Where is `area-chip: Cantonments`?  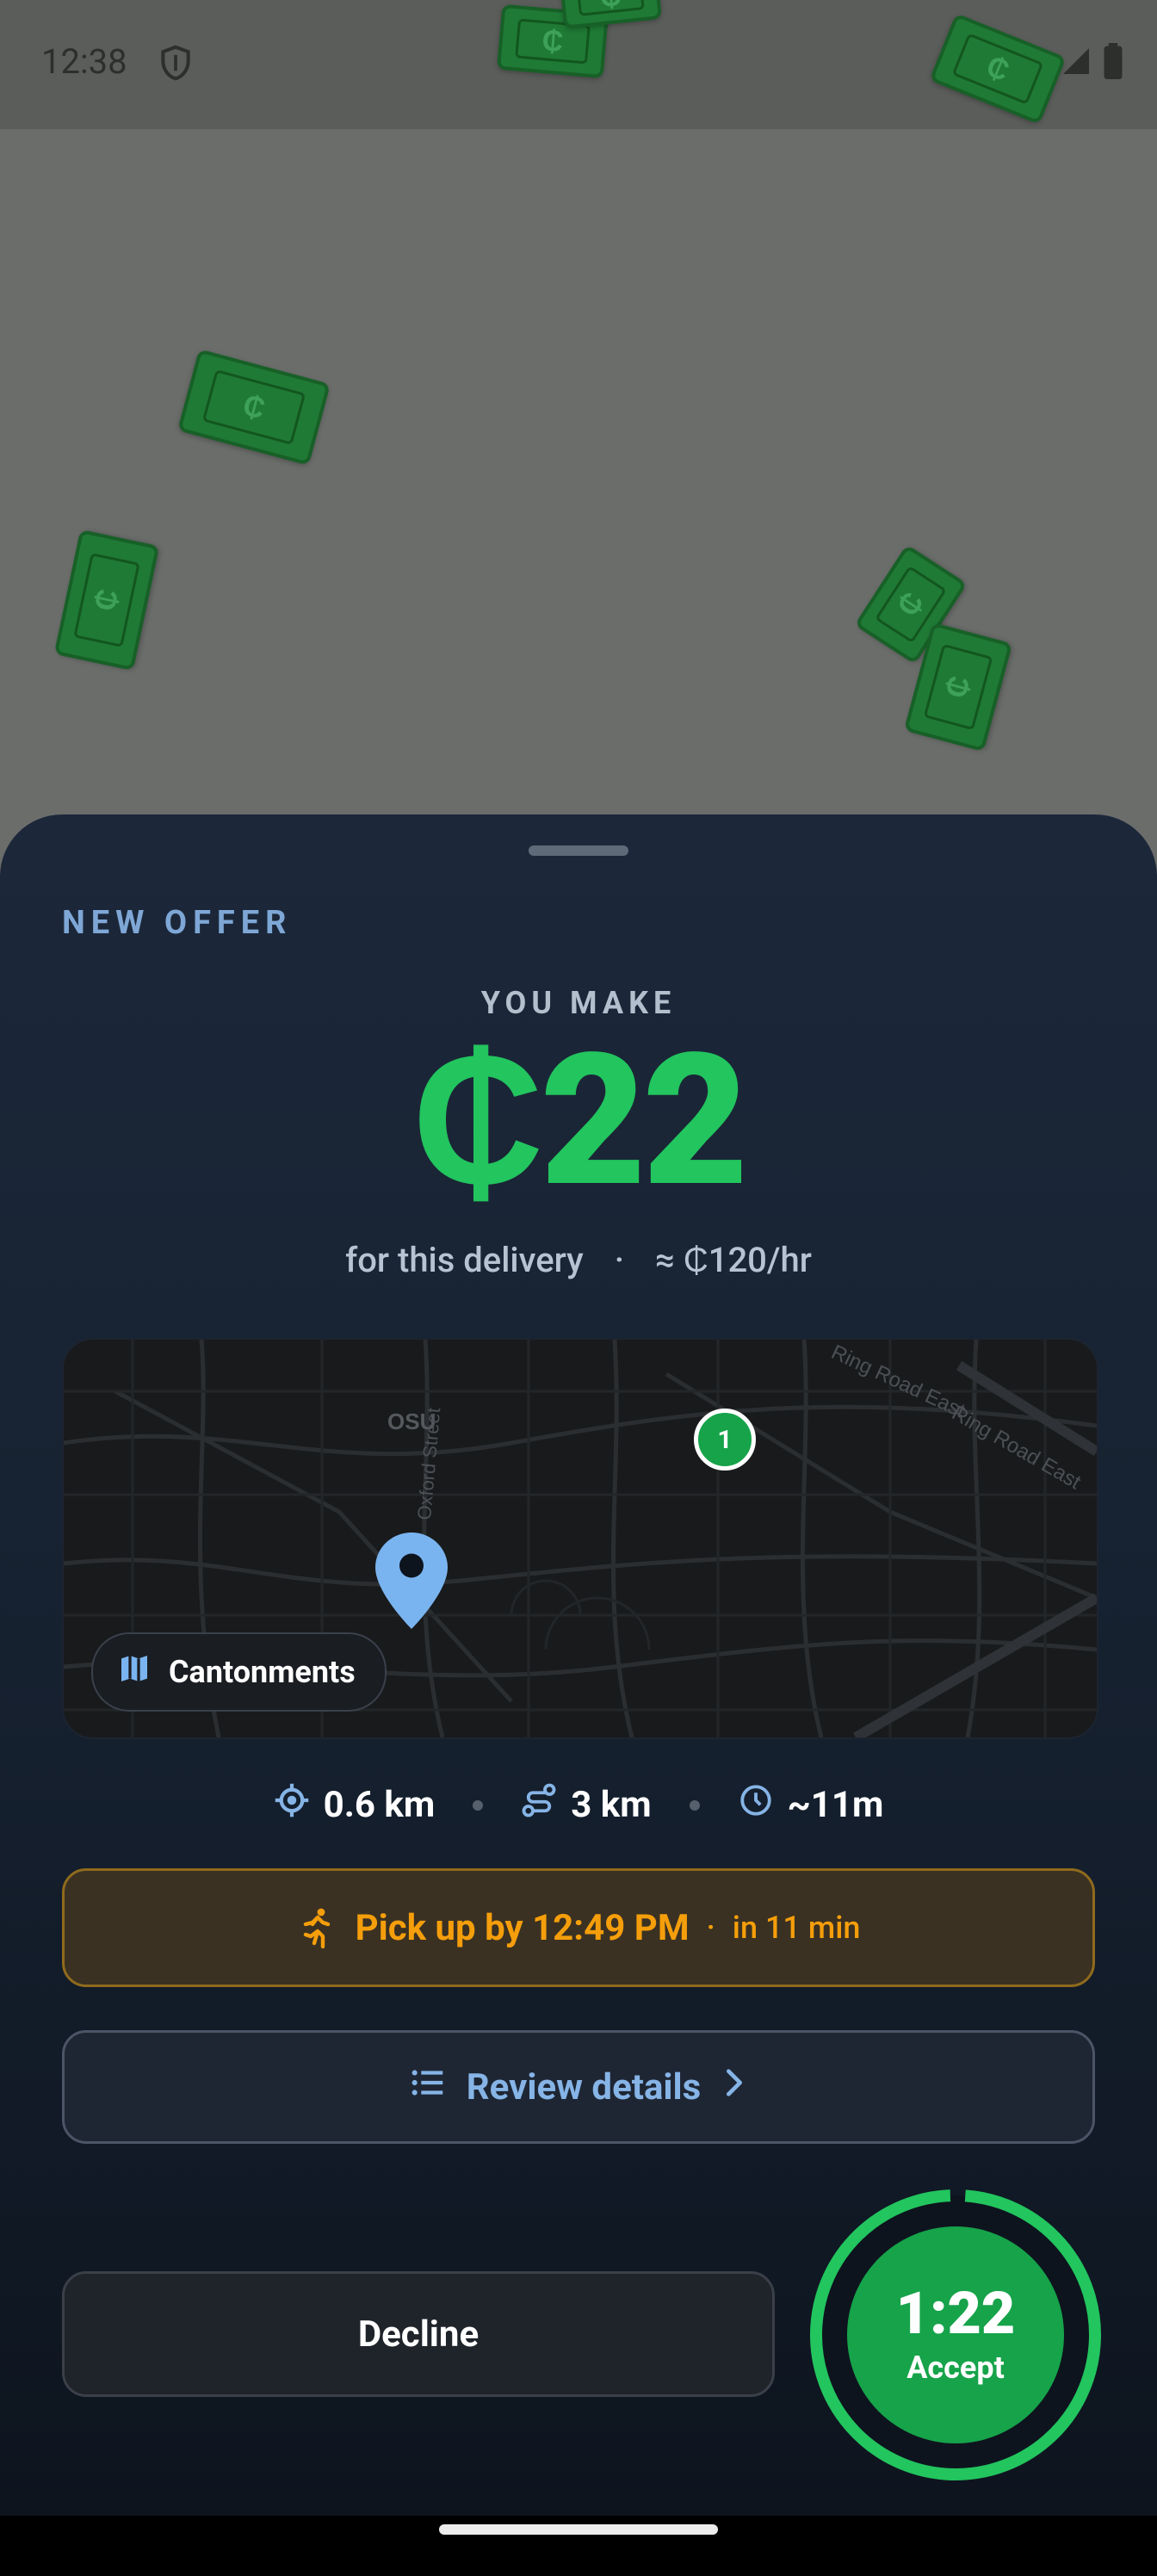 area-chip: Cantonments is located at coordinates (239, 1672).